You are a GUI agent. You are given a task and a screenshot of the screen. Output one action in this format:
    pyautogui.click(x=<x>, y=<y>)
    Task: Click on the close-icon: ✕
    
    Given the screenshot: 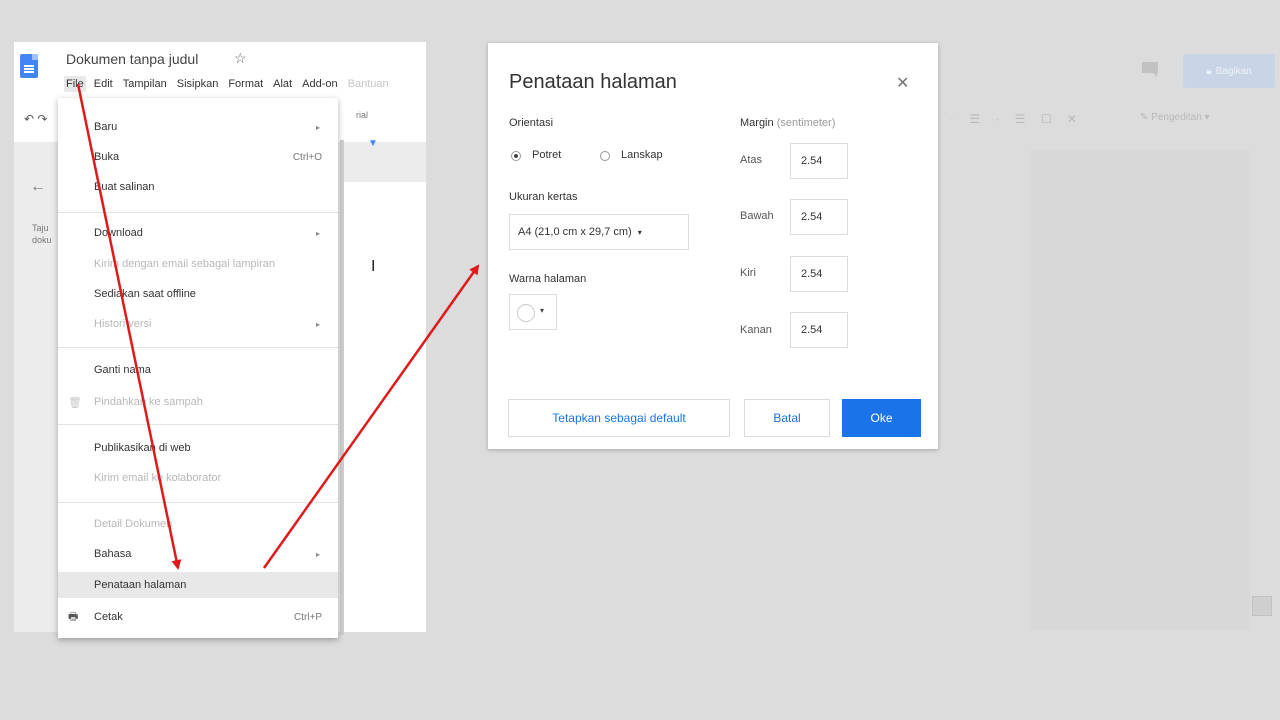 What is the action you would take?
    pyautogui.click(x=902, y=83)
    